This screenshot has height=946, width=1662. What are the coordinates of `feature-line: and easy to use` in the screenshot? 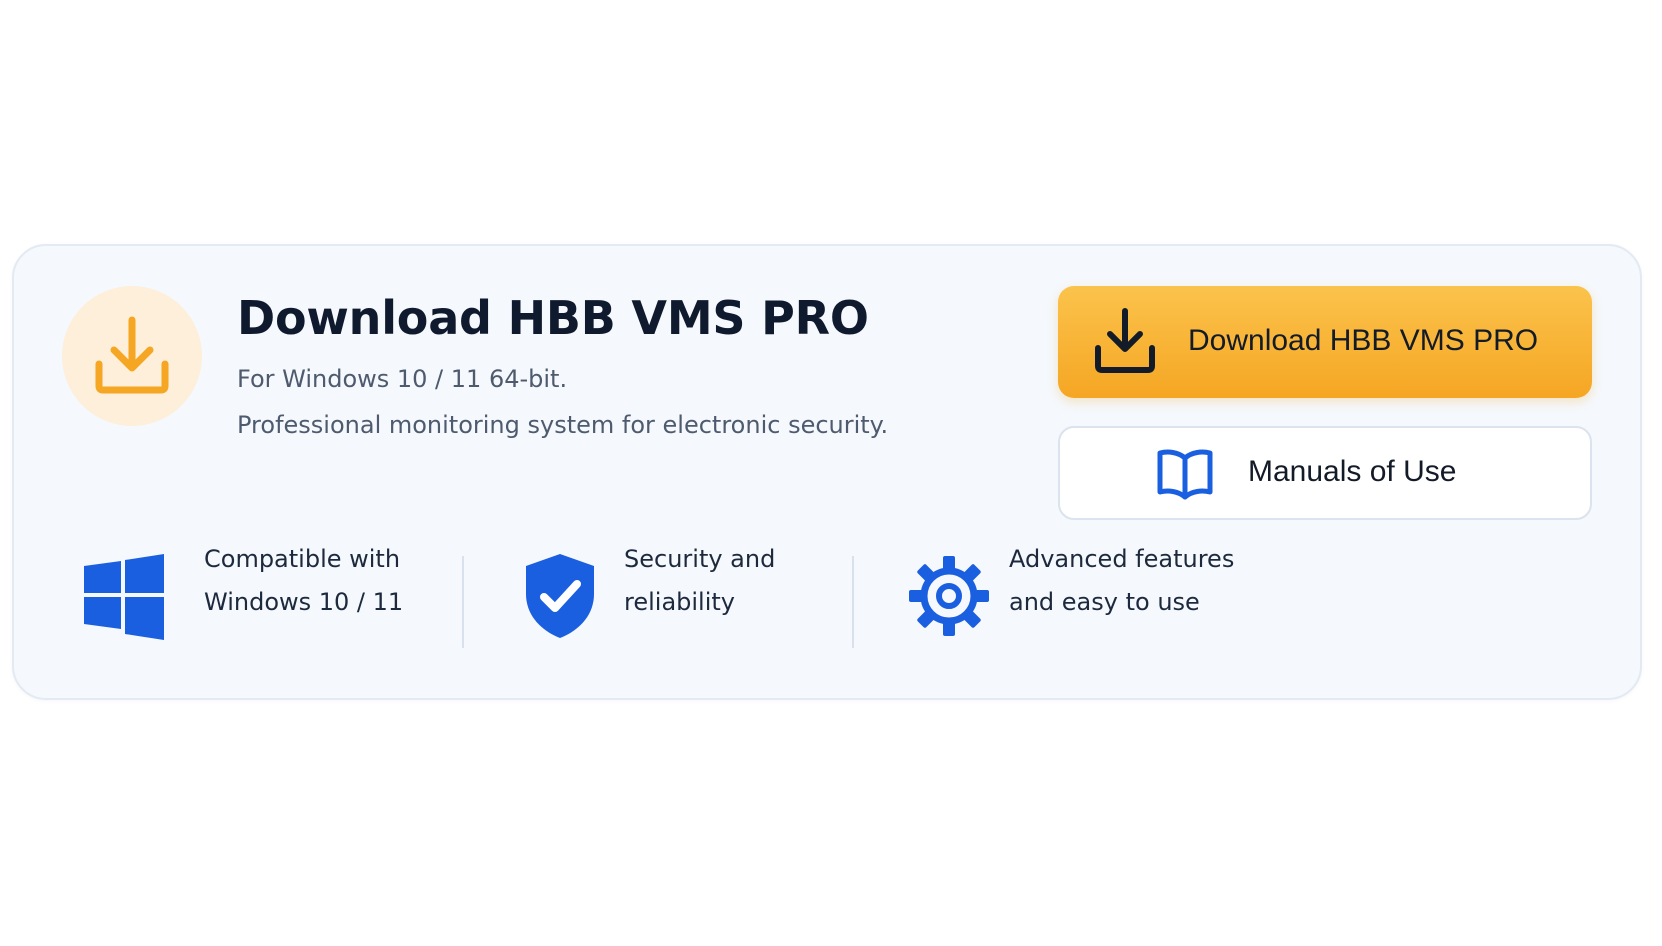 It's located at (1104, 602).